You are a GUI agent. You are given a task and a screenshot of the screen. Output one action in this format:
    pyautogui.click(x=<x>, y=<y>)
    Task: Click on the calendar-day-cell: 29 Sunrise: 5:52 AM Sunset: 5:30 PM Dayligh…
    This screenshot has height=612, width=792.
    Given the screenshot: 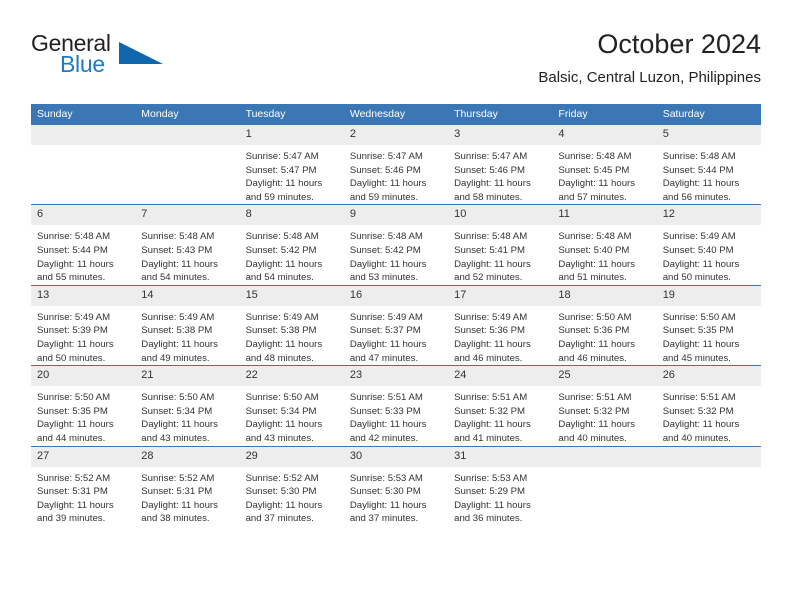 What is the action you would take?
    pyautogui.click(x=291, y=485)
    